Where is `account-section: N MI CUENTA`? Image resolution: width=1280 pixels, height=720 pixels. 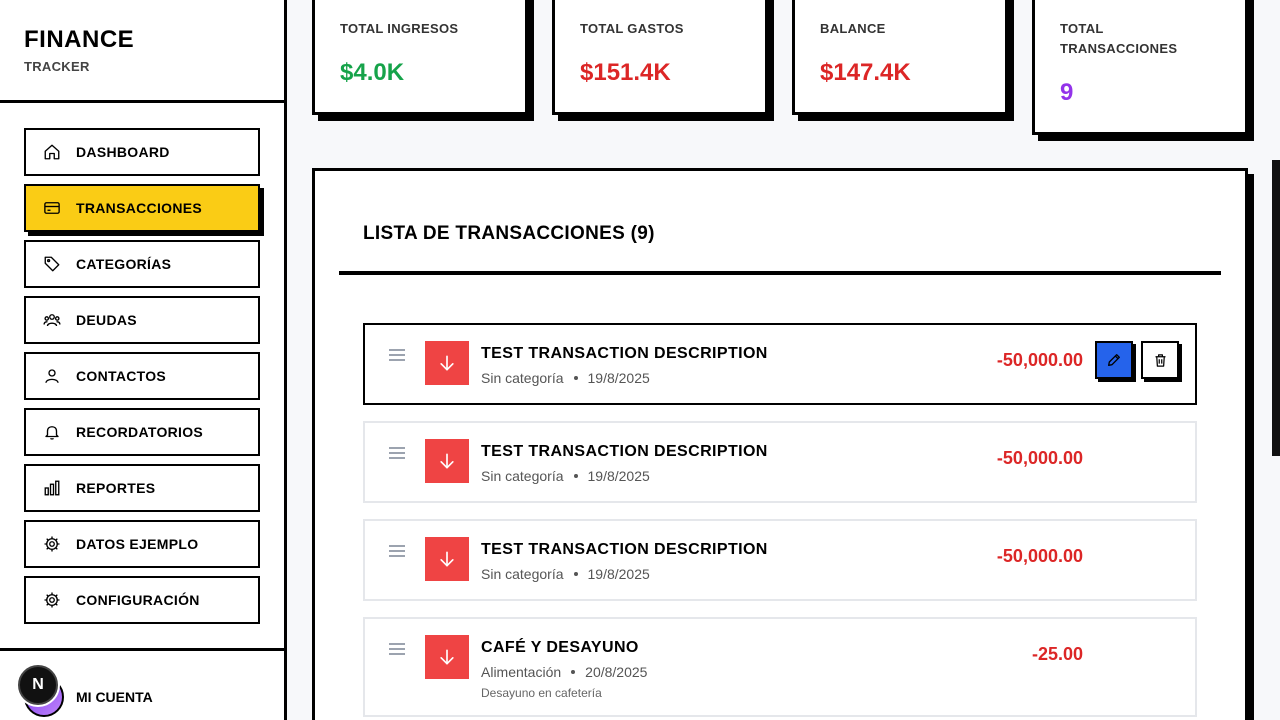 account-section: N MI CUENTA is located at coordinates (142, 684).